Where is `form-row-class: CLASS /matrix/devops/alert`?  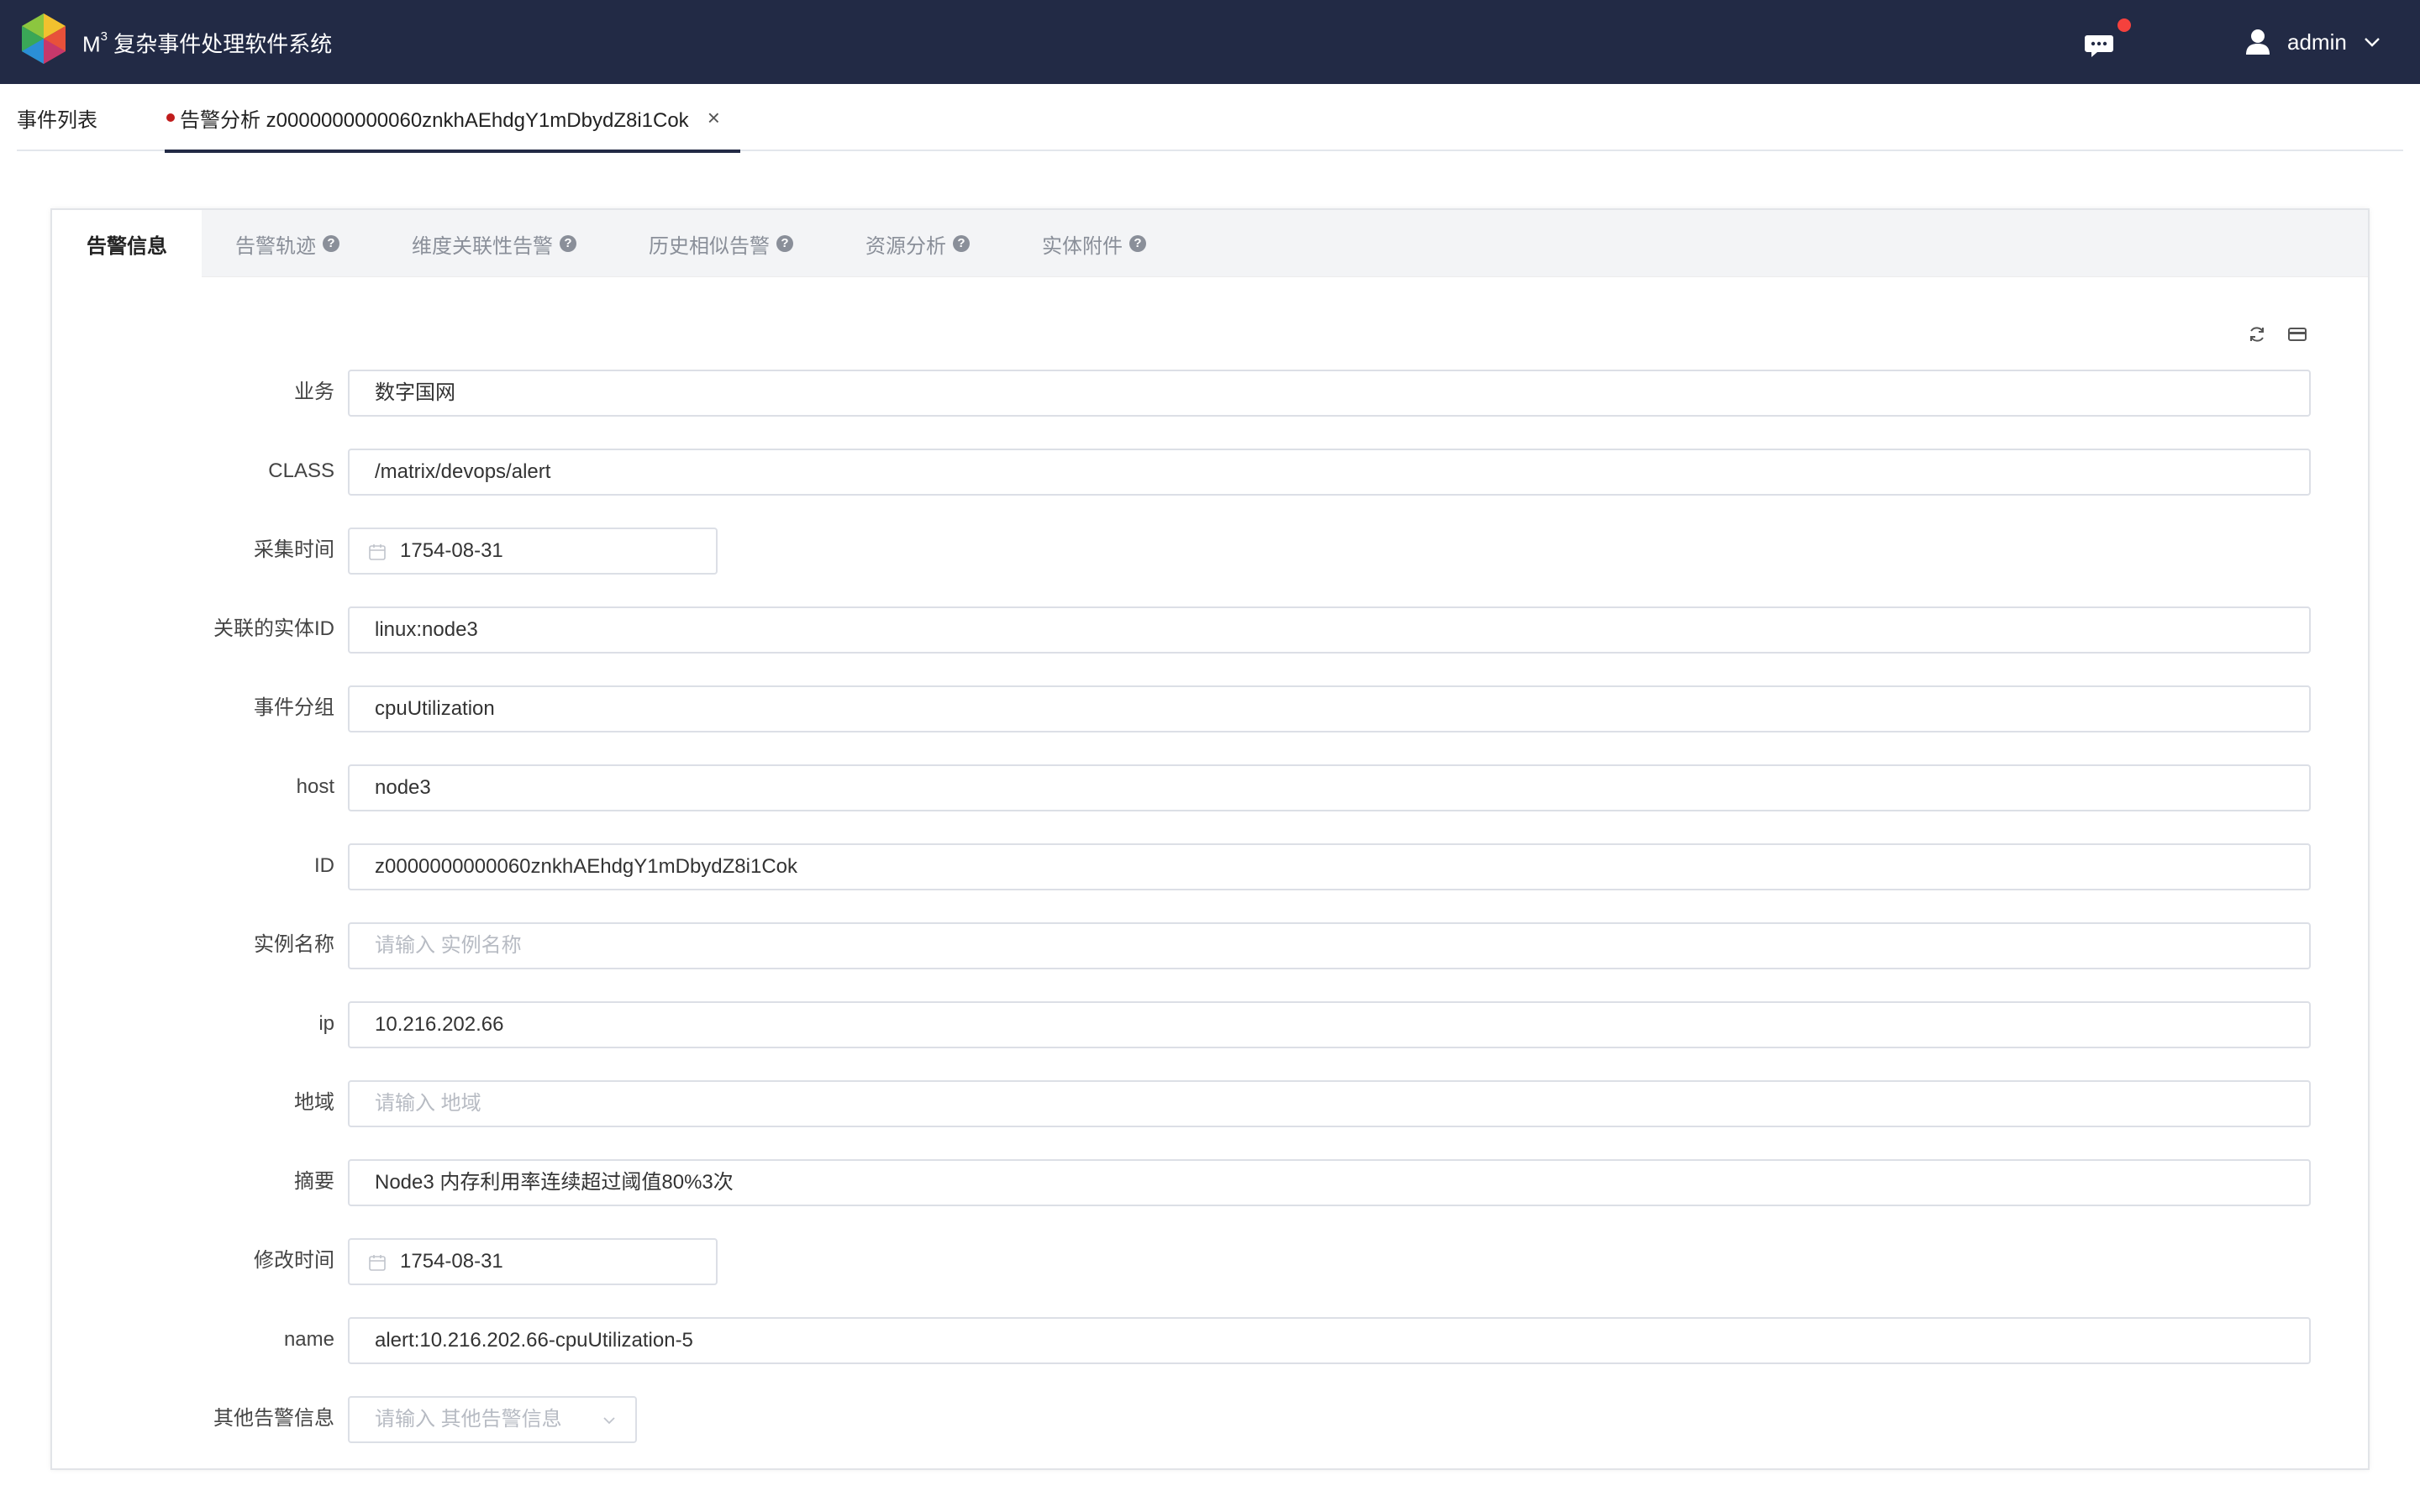
form-row-class: CLASS /matrix/devops/alert is located at coordinates (1210, 473).